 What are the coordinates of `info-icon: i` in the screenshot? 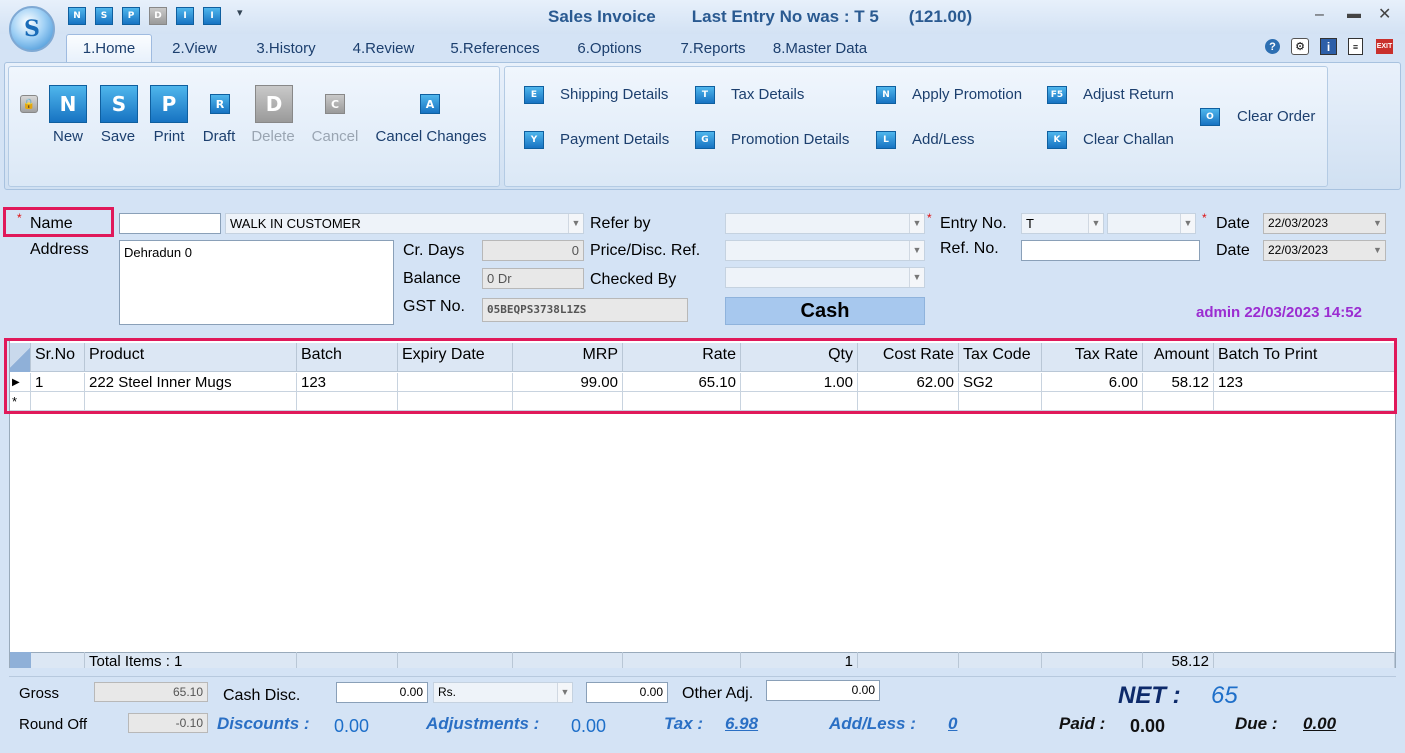 It's located at (1328, 46).